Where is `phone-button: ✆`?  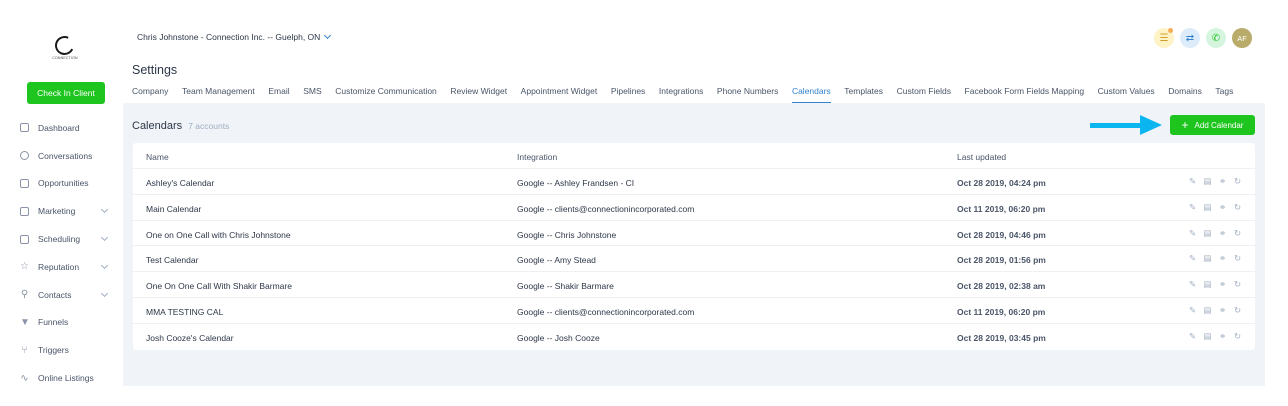
phone-button: ✆ is located at coordinates (1216, 38).